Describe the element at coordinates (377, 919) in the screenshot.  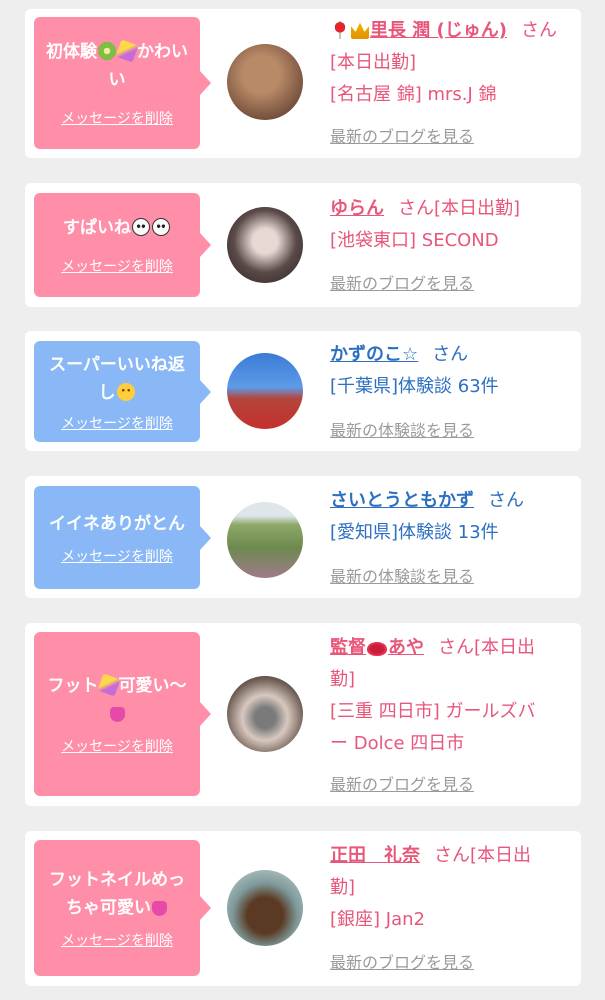
I see `location-text: [銀座] Jan2` at that location.